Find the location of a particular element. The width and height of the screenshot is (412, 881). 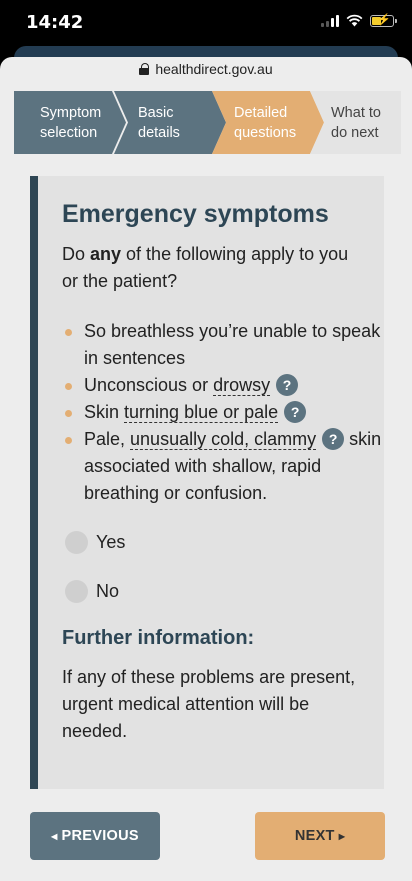

url-text: healthdirect.gov.au is located at coordinates (214, 69).